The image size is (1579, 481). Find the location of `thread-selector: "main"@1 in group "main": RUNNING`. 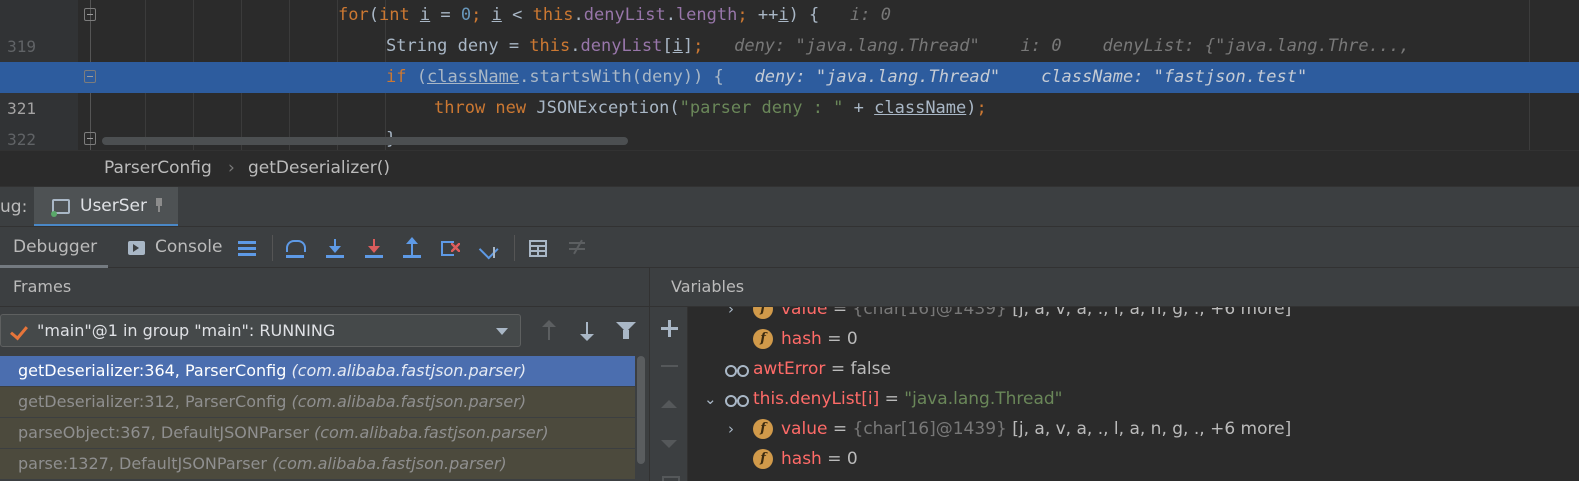

thread-selector: "main"@1 in group "main": RUNNING is located at coordinates (260, 330).